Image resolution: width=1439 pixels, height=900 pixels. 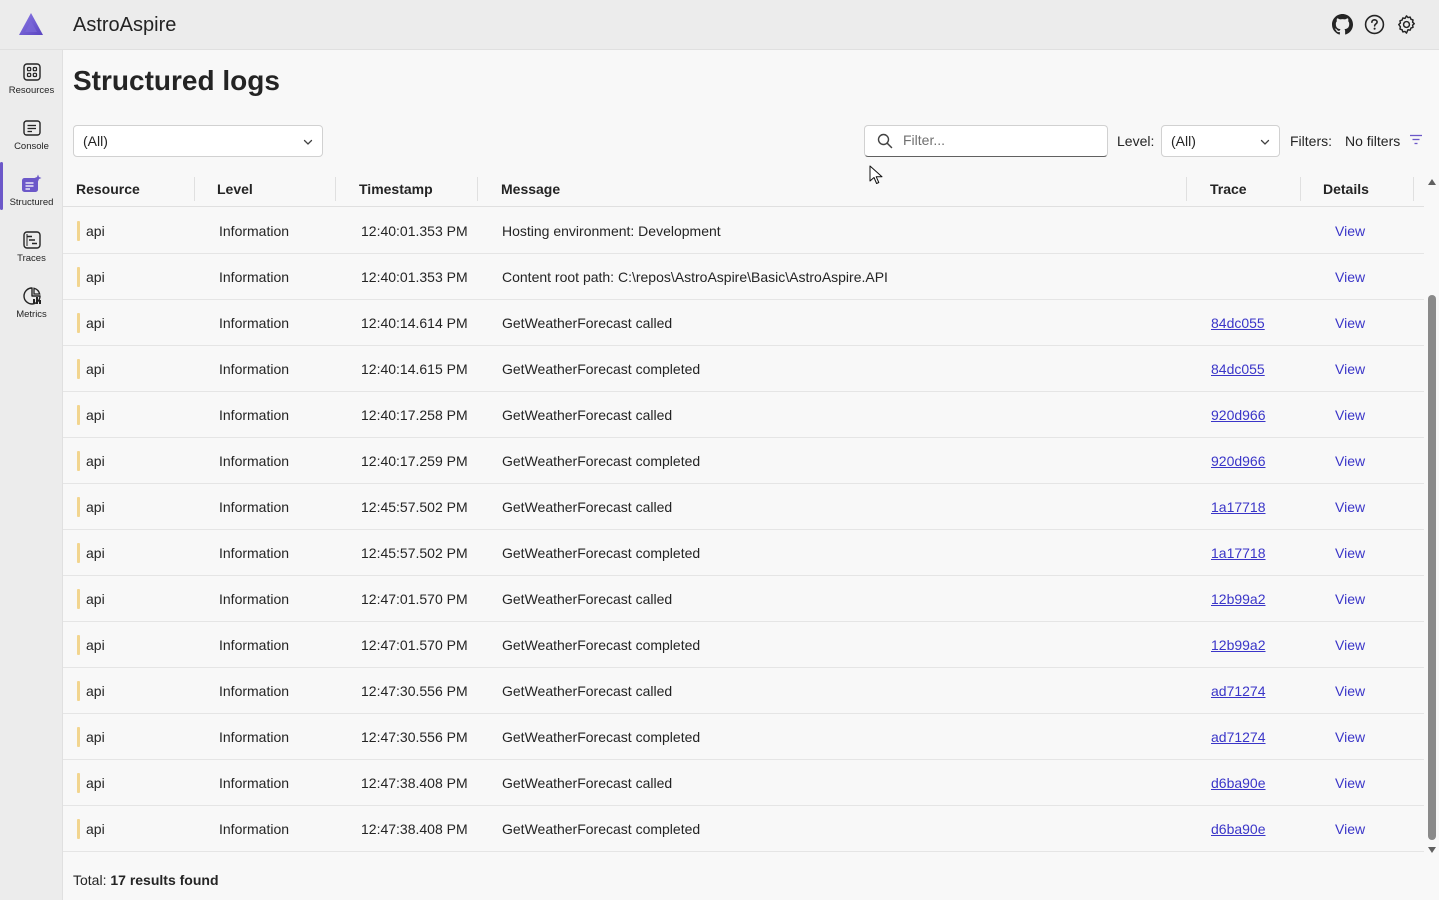 What do you see at coordinates (1220, 141) in the screenshot?
I see `level-select: (All)` at bounding box center [1220, 141].